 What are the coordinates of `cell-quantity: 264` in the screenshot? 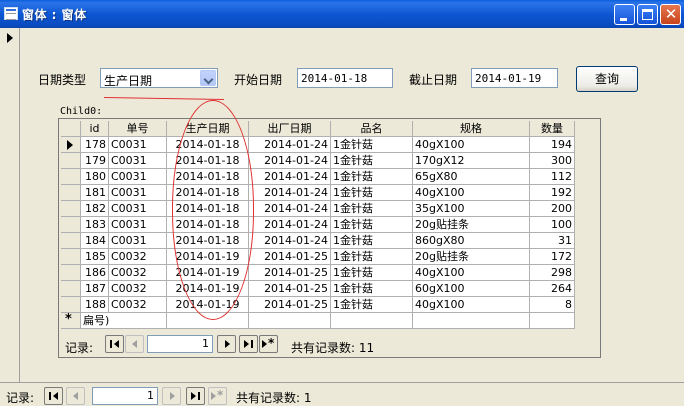 It's located at (552, 289).